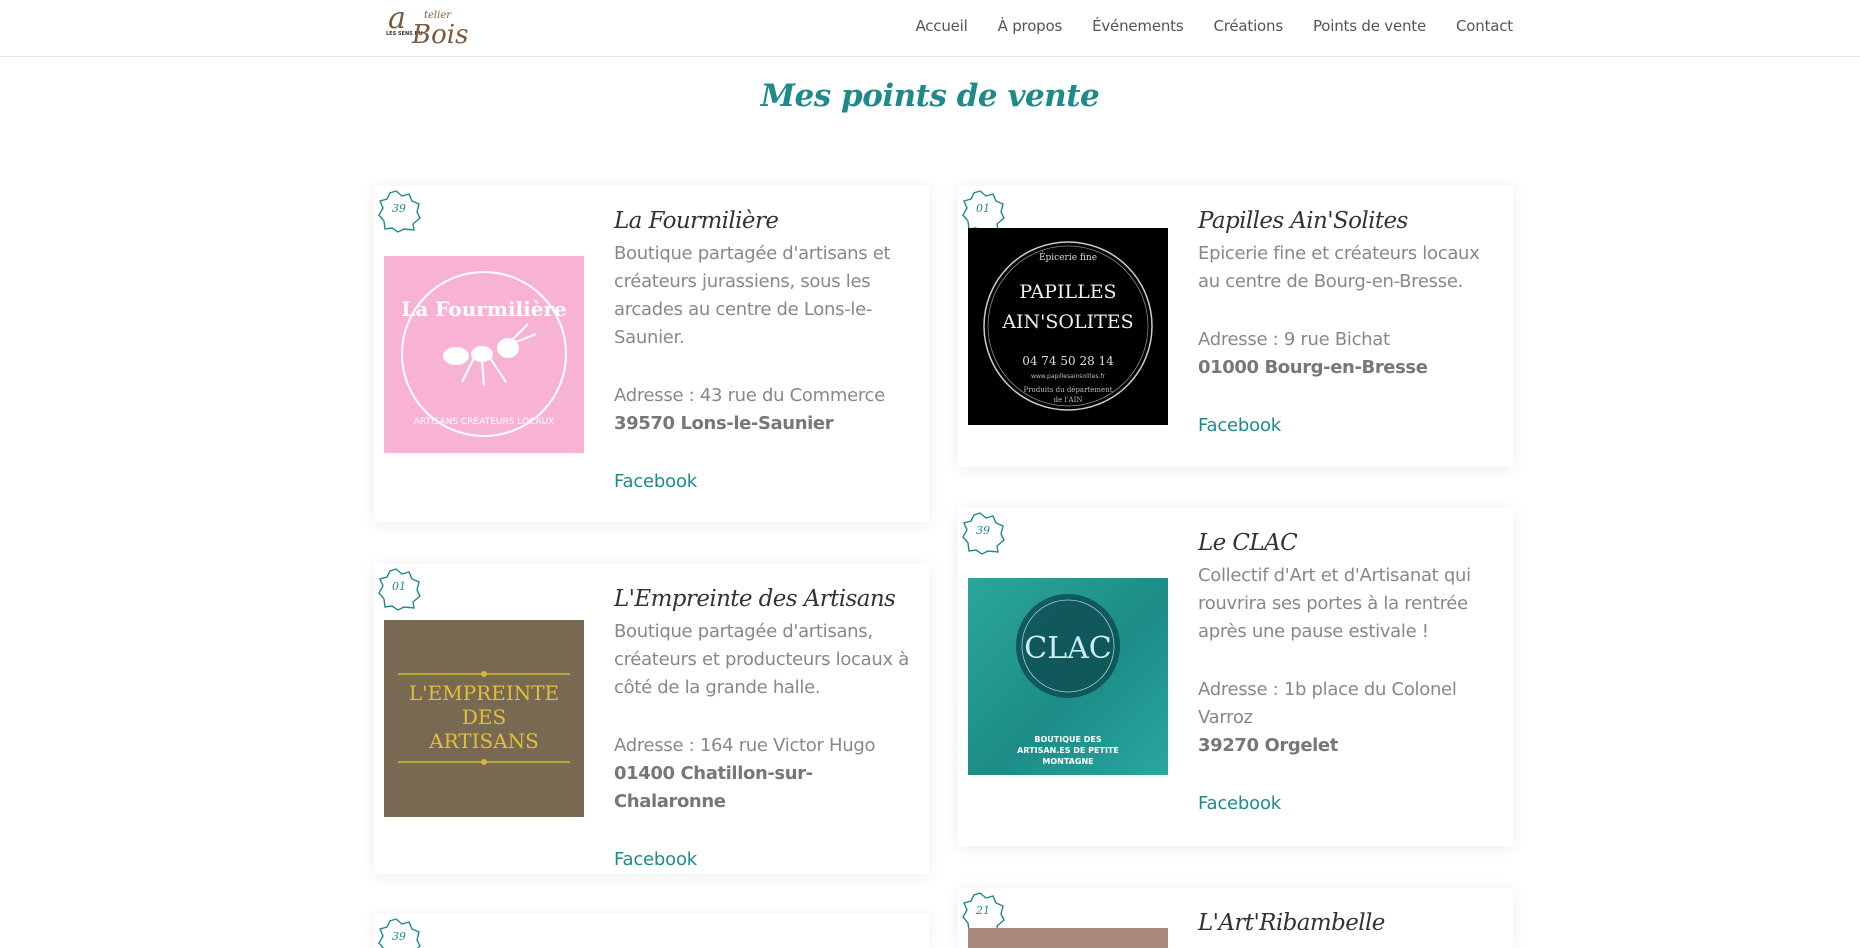 Image resolution: width=1860 pixels, height=948 pixels. I want to click on shop-name: L'Art'Ribambelle, so click(1291, 923).